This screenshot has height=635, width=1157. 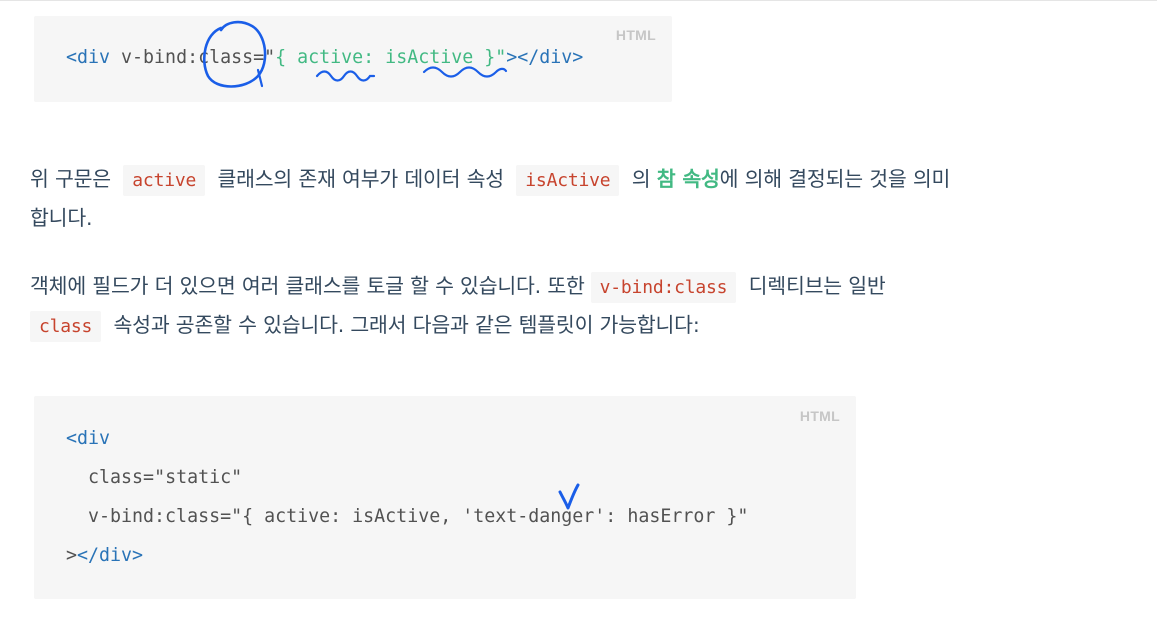 I want to click on code-line: <div, so click(x=88, y=438).